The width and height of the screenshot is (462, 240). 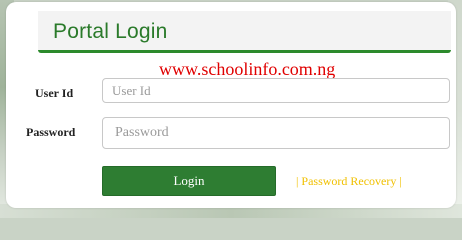 I want to click on login-button: Login, so click(x=189, y=181).